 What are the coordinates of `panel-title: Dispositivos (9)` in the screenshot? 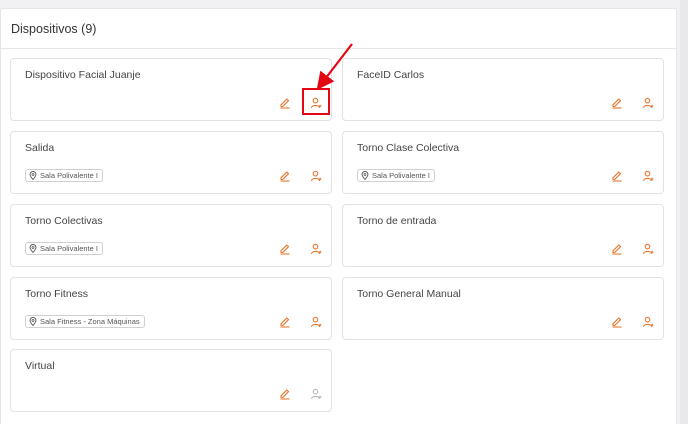 It's located at (54, 28).